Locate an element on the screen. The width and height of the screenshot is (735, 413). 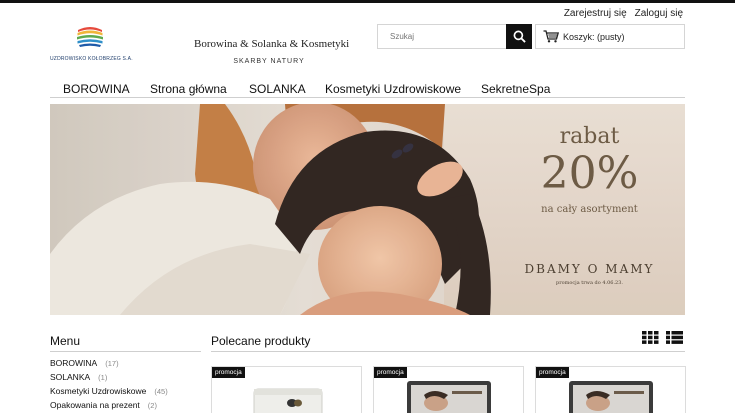
menu-item-opakowania: Opakowania na prezent (2) is located at coordinates (125, 406).